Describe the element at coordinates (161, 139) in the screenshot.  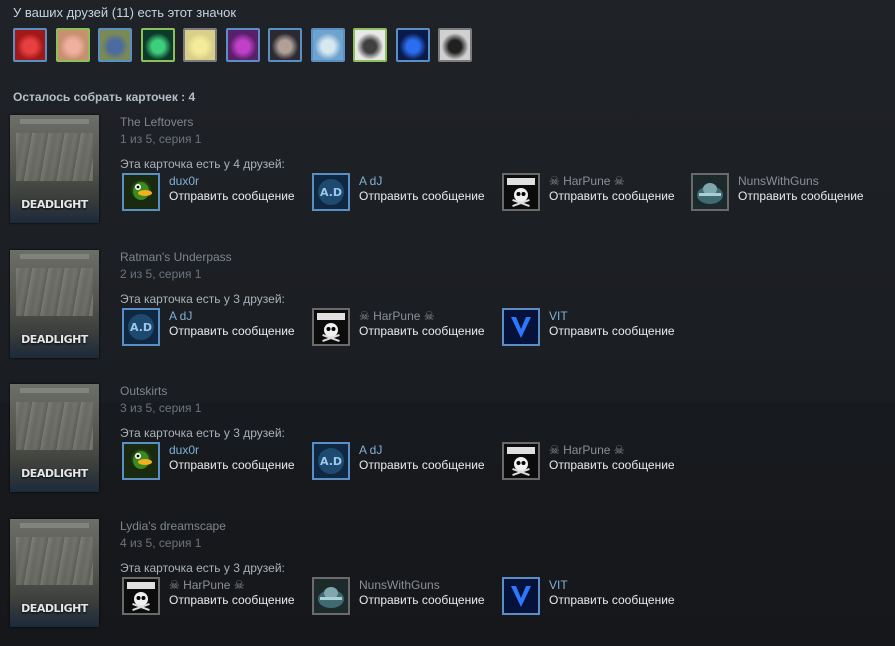
I see `card-series: 1 из 5, серия 1` at that location.